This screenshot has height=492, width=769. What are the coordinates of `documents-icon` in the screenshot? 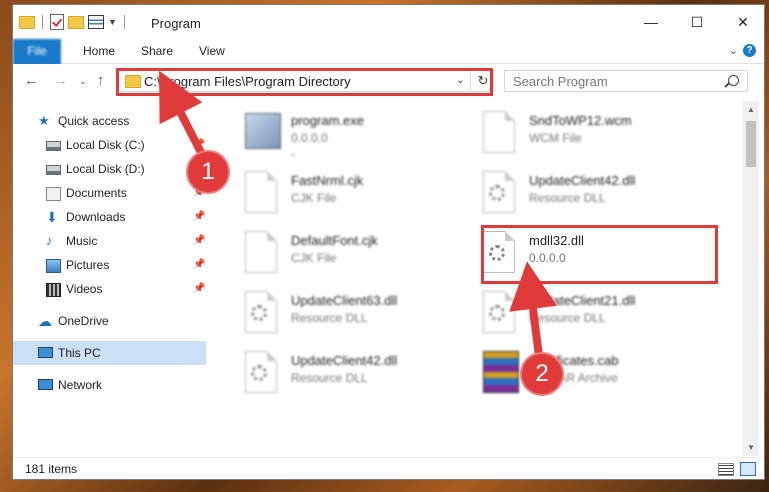 It's located at (53, 194).